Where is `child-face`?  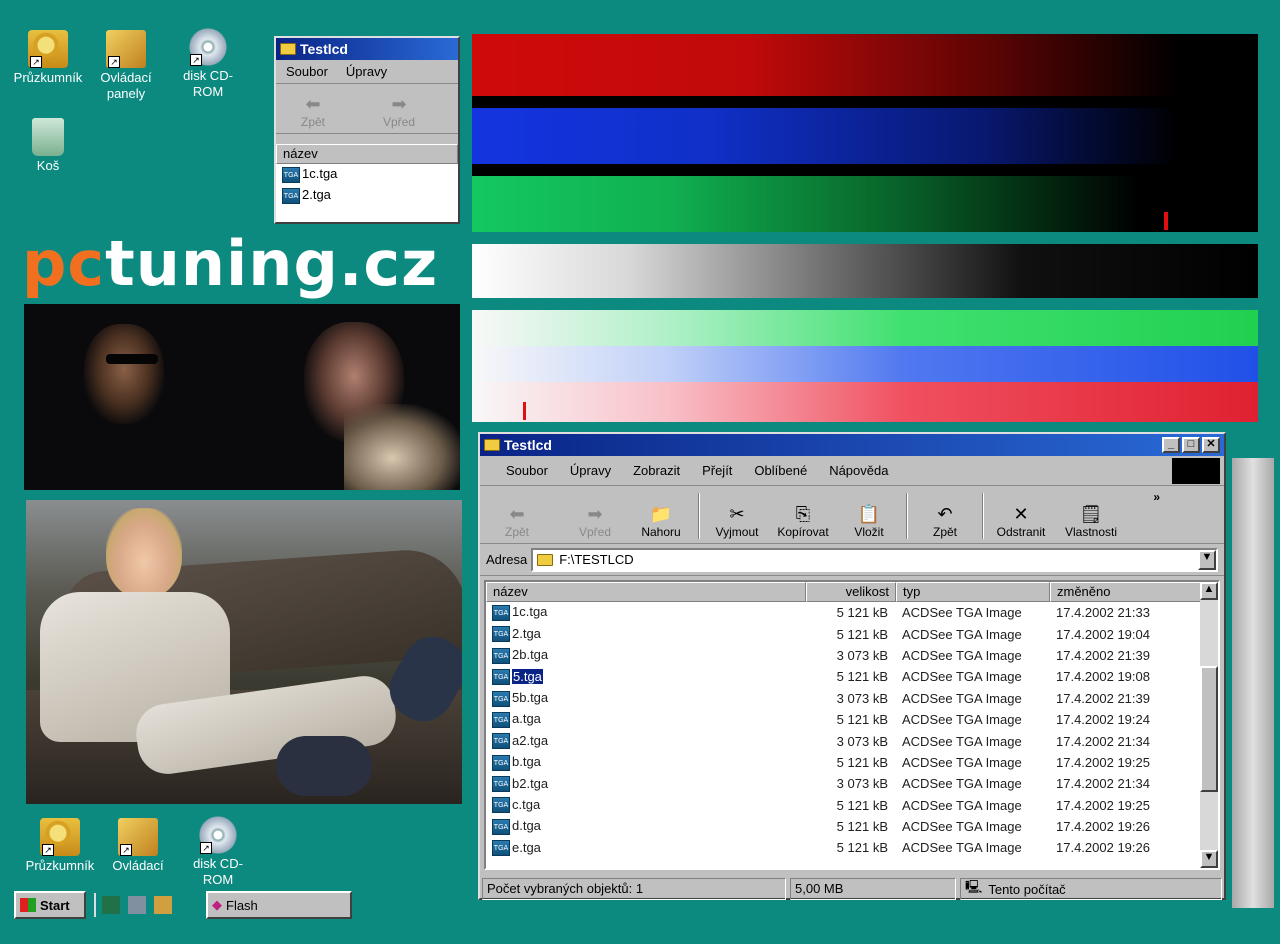 child-face is located at coordinates (144, 553).